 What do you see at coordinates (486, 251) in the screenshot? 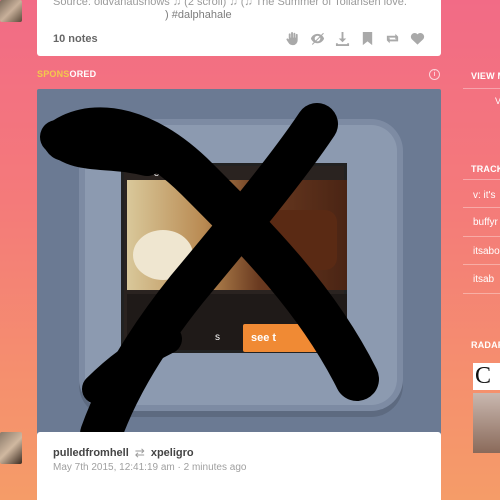
I see `sidebar-tracked-item: itsabo` at bounding box center [486, 251].